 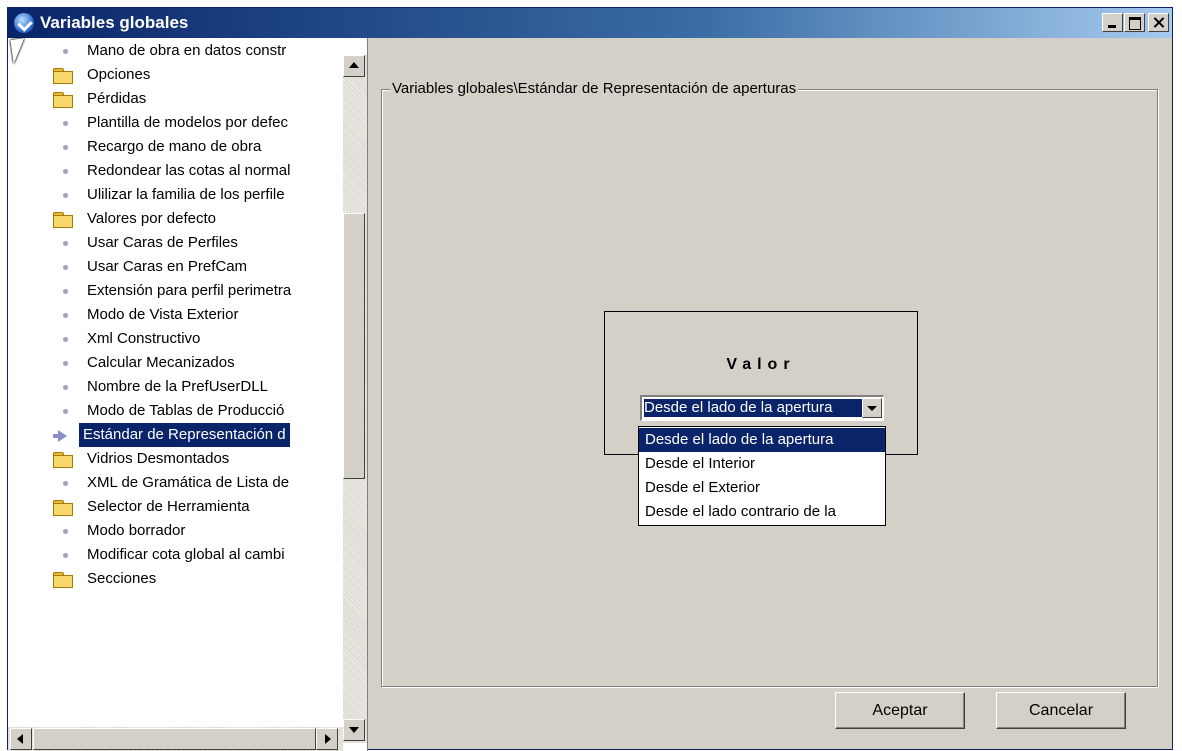 I want to click on tree-item: Recargo de mano de obra, so click(x=175, y=147).